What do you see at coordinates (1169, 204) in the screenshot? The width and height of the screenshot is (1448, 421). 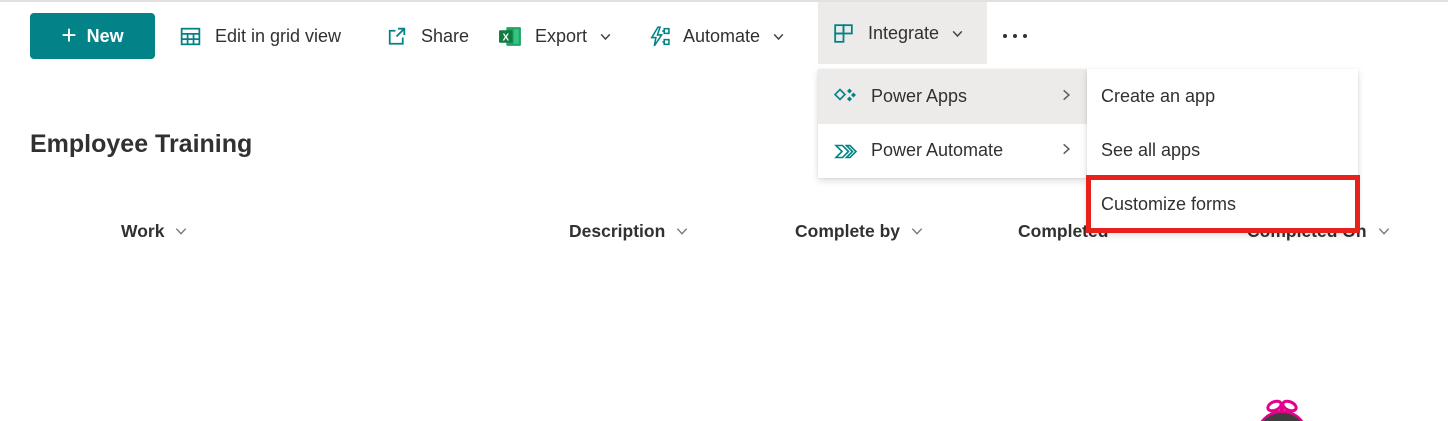 I see `menu-item-label: Customize forms` at bounding box center [1169, 204].